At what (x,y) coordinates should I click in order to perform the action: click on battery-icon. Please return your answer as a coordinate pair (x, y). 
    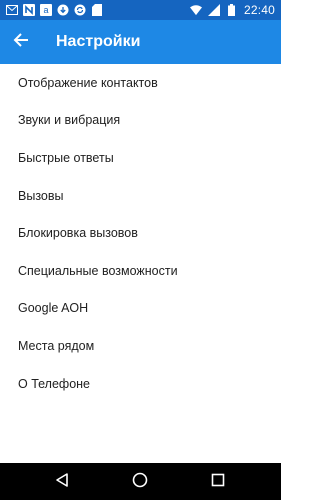
    Looking at the image, I should click on (232, 10).